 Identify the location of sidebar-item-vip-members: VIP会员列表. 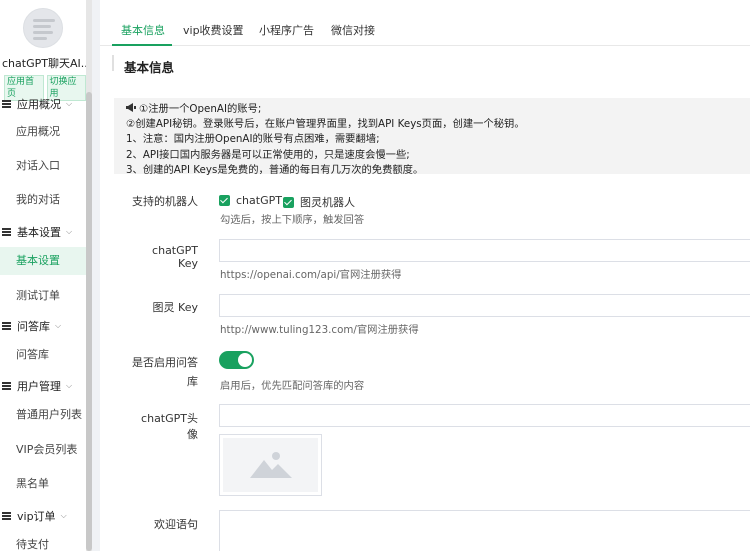
(43, 450).